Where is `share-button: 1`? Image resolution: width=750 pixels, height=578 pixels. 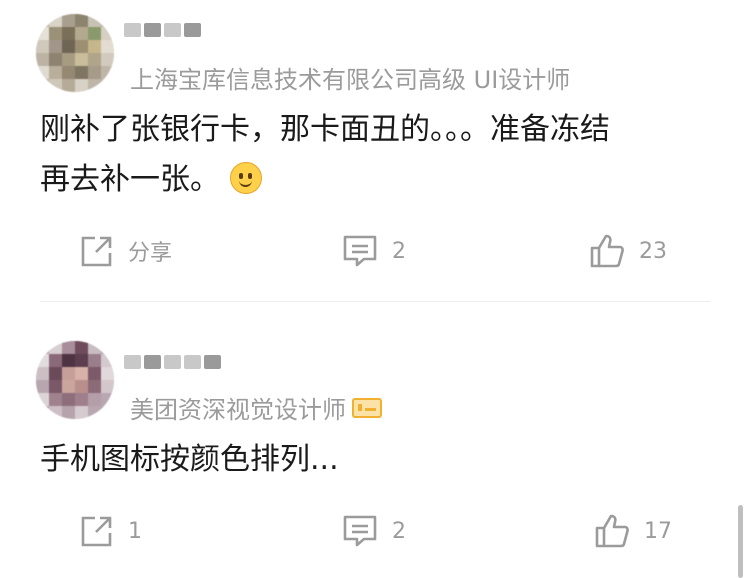 share-button: 1 is located at coordinates (111, 531).